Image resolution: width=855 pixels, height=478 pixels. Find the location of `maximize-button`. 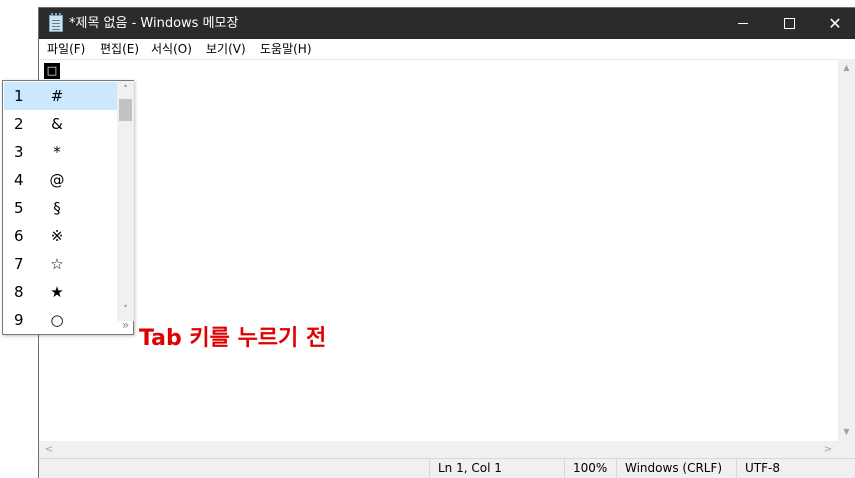

maximize-button is located at coordinates (789, 23).